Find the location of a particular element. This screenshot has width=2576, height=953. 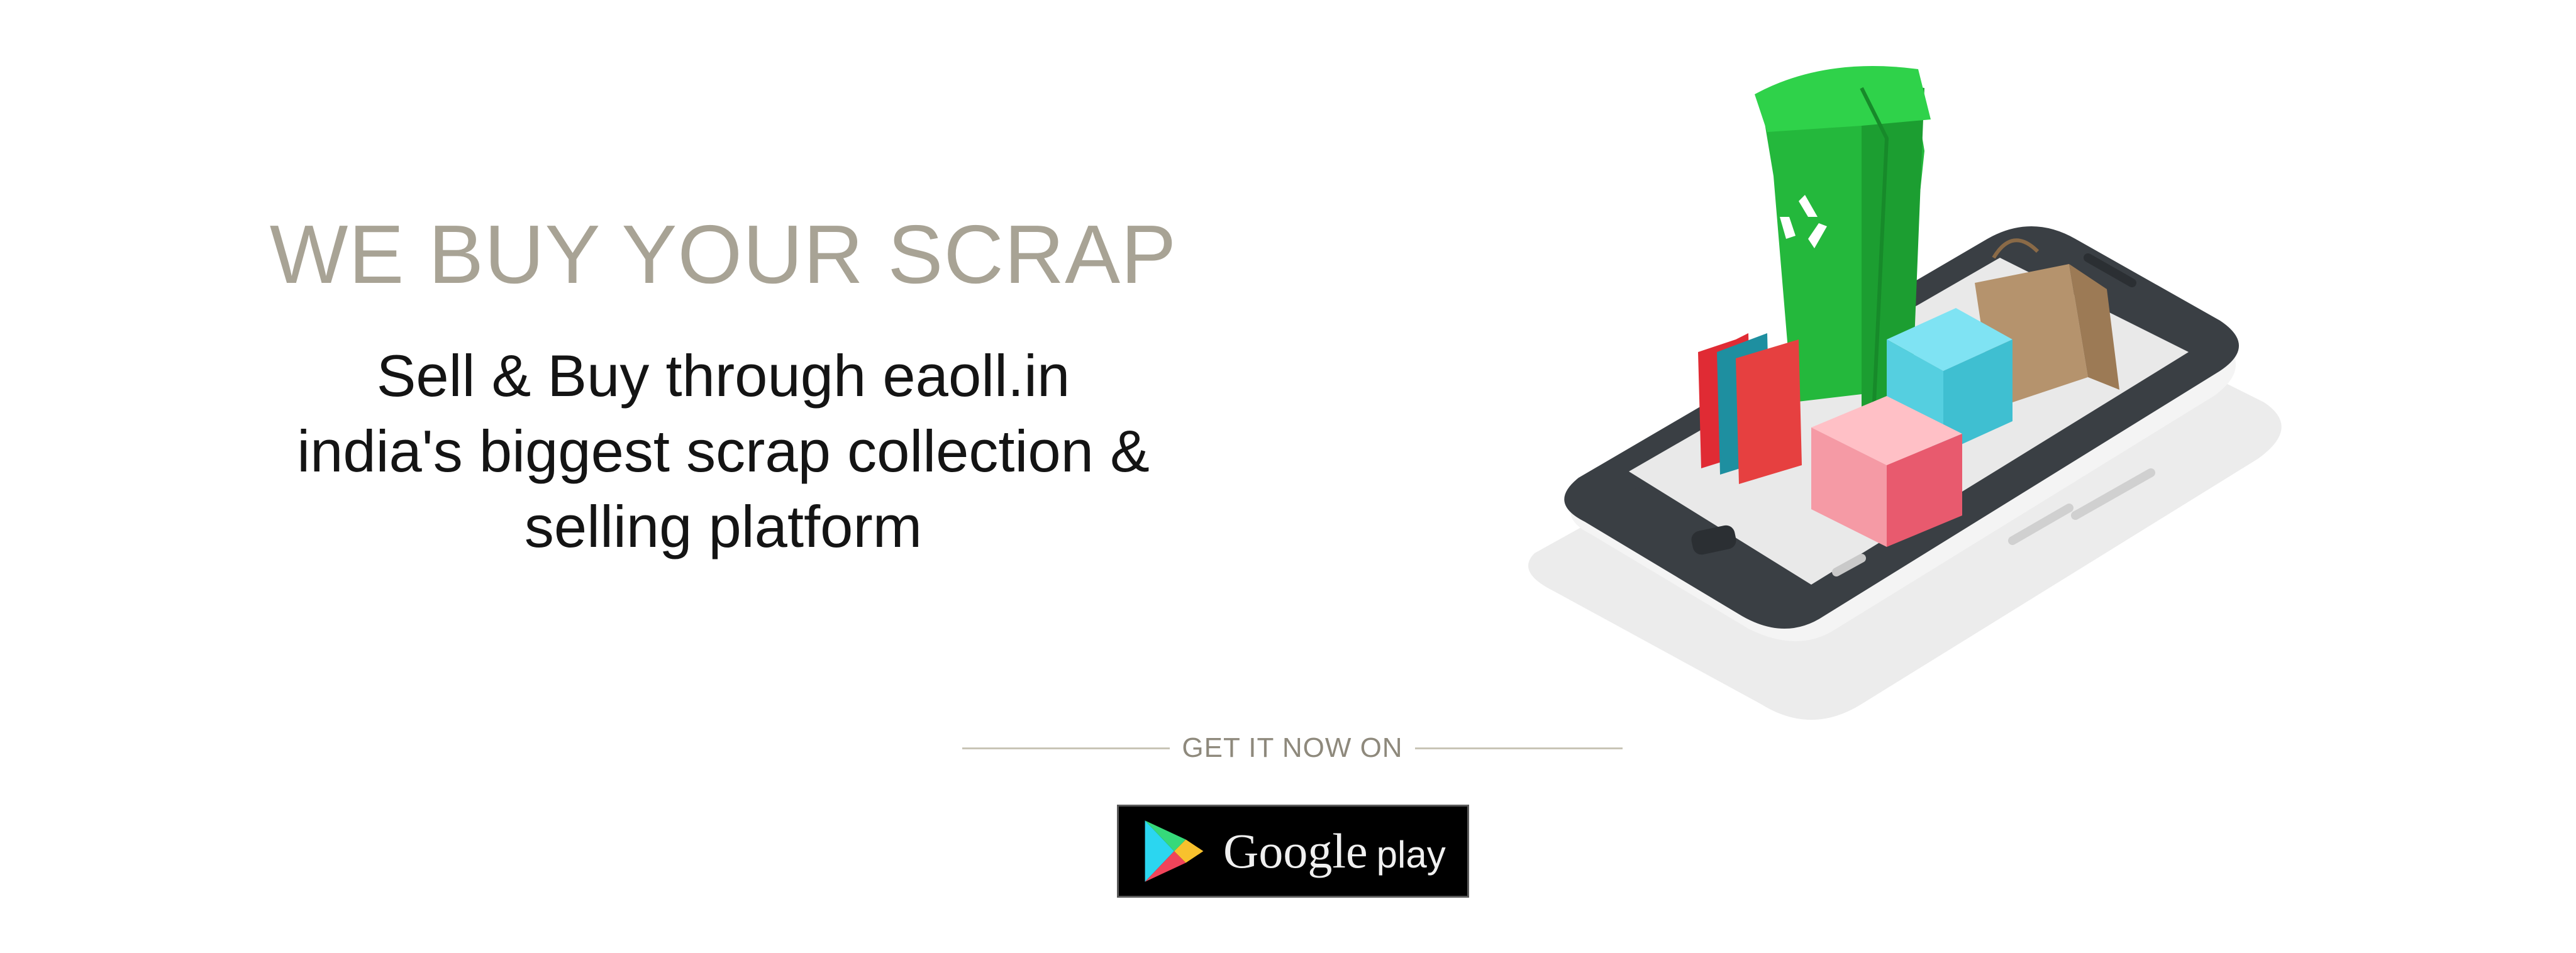

get-it-now-row: GET IT NOW ON is located at coordinates (1292, 748).